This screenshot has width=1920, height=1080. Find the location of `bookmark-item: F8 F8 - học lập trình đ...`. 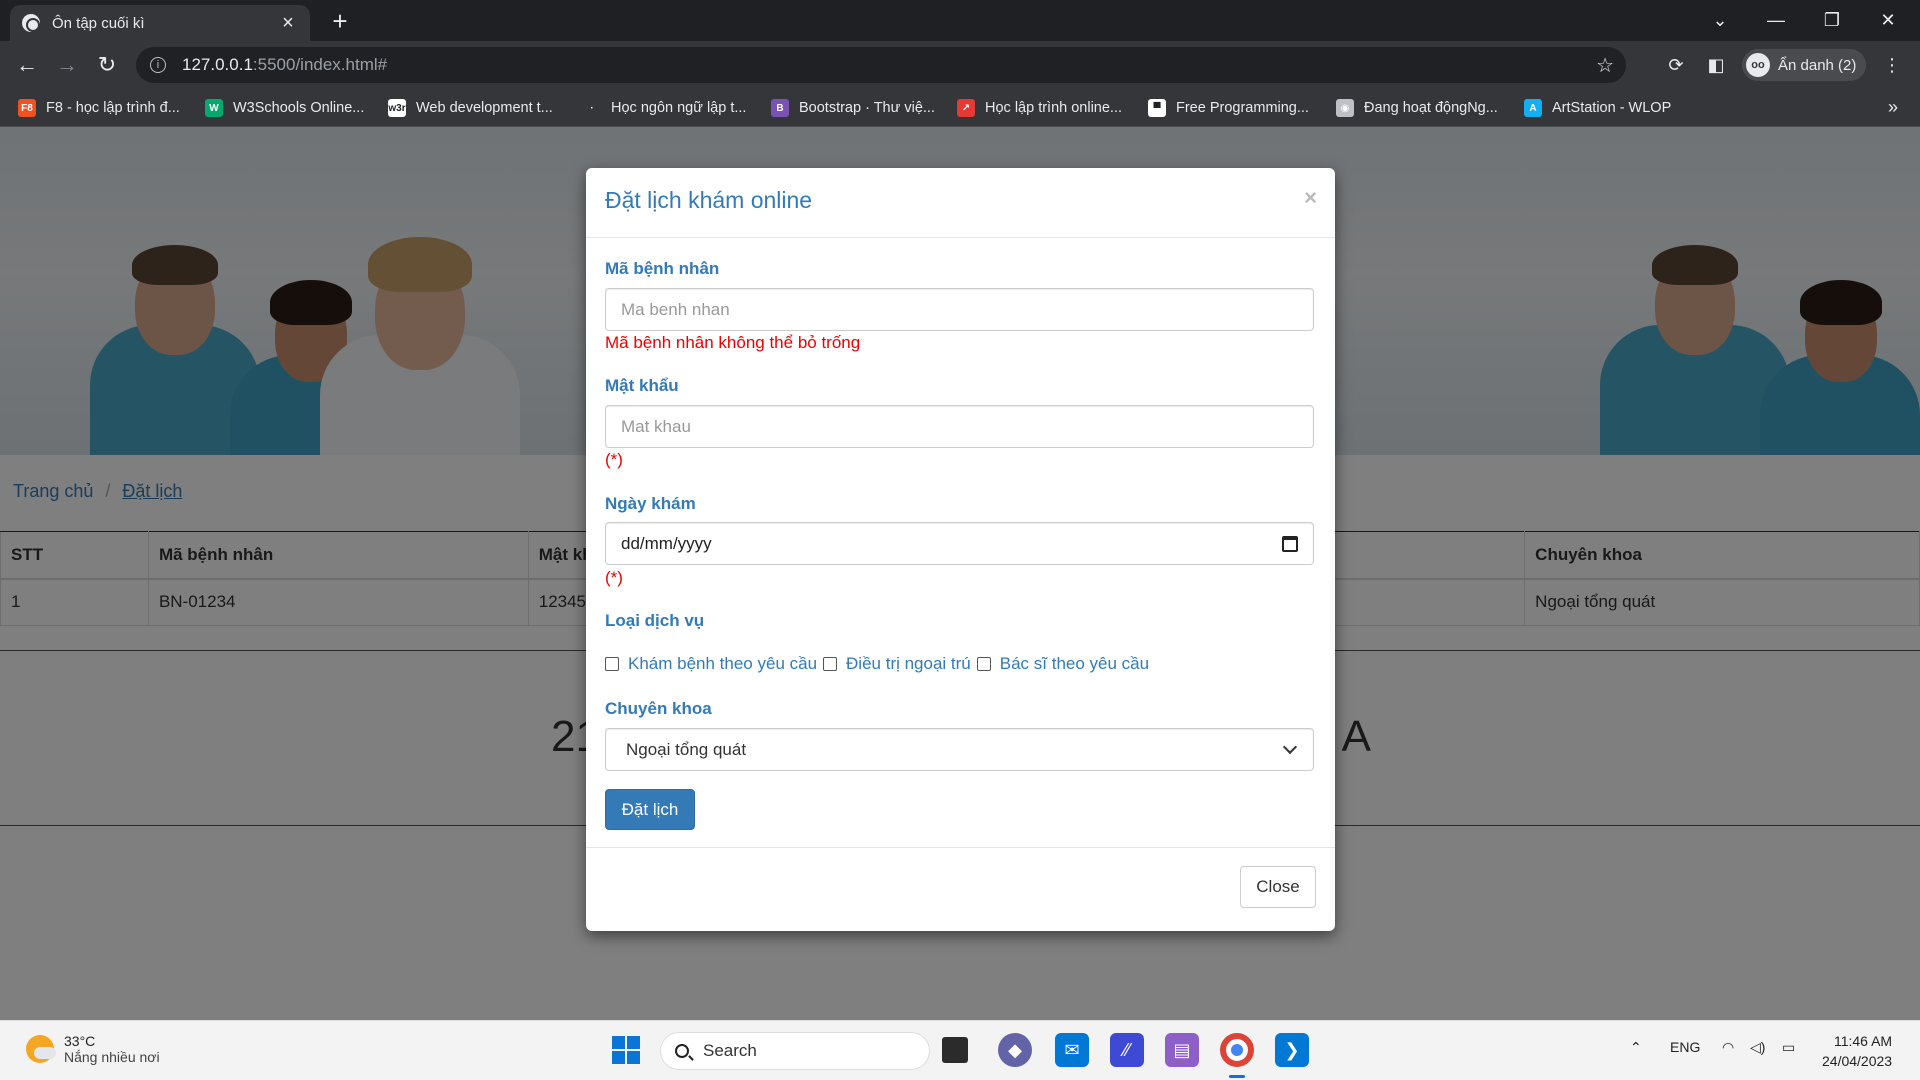

bookmark-item: F8 F8 - học lập trình đ... is located at coordinates (99, 108).